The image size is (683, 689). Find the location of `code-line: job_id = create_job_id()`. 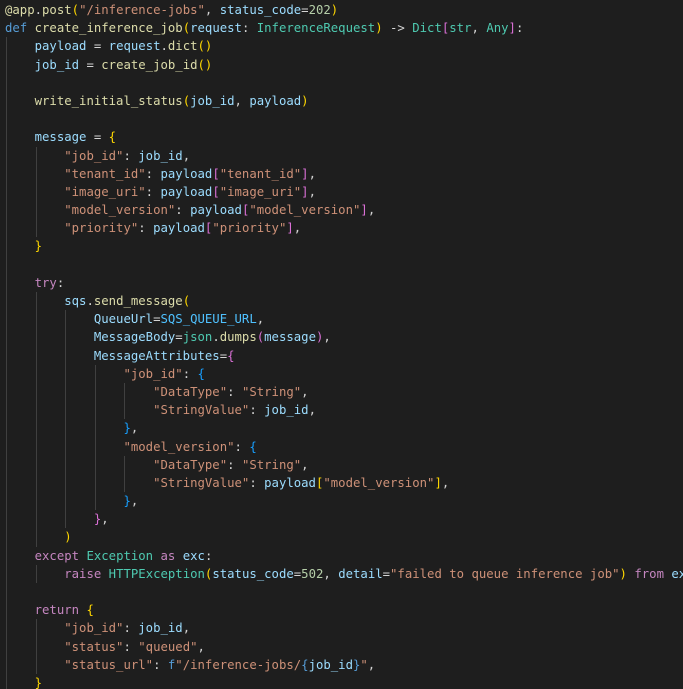

code-line: job_id = create_job_id() is located at coordinates (344, 64).